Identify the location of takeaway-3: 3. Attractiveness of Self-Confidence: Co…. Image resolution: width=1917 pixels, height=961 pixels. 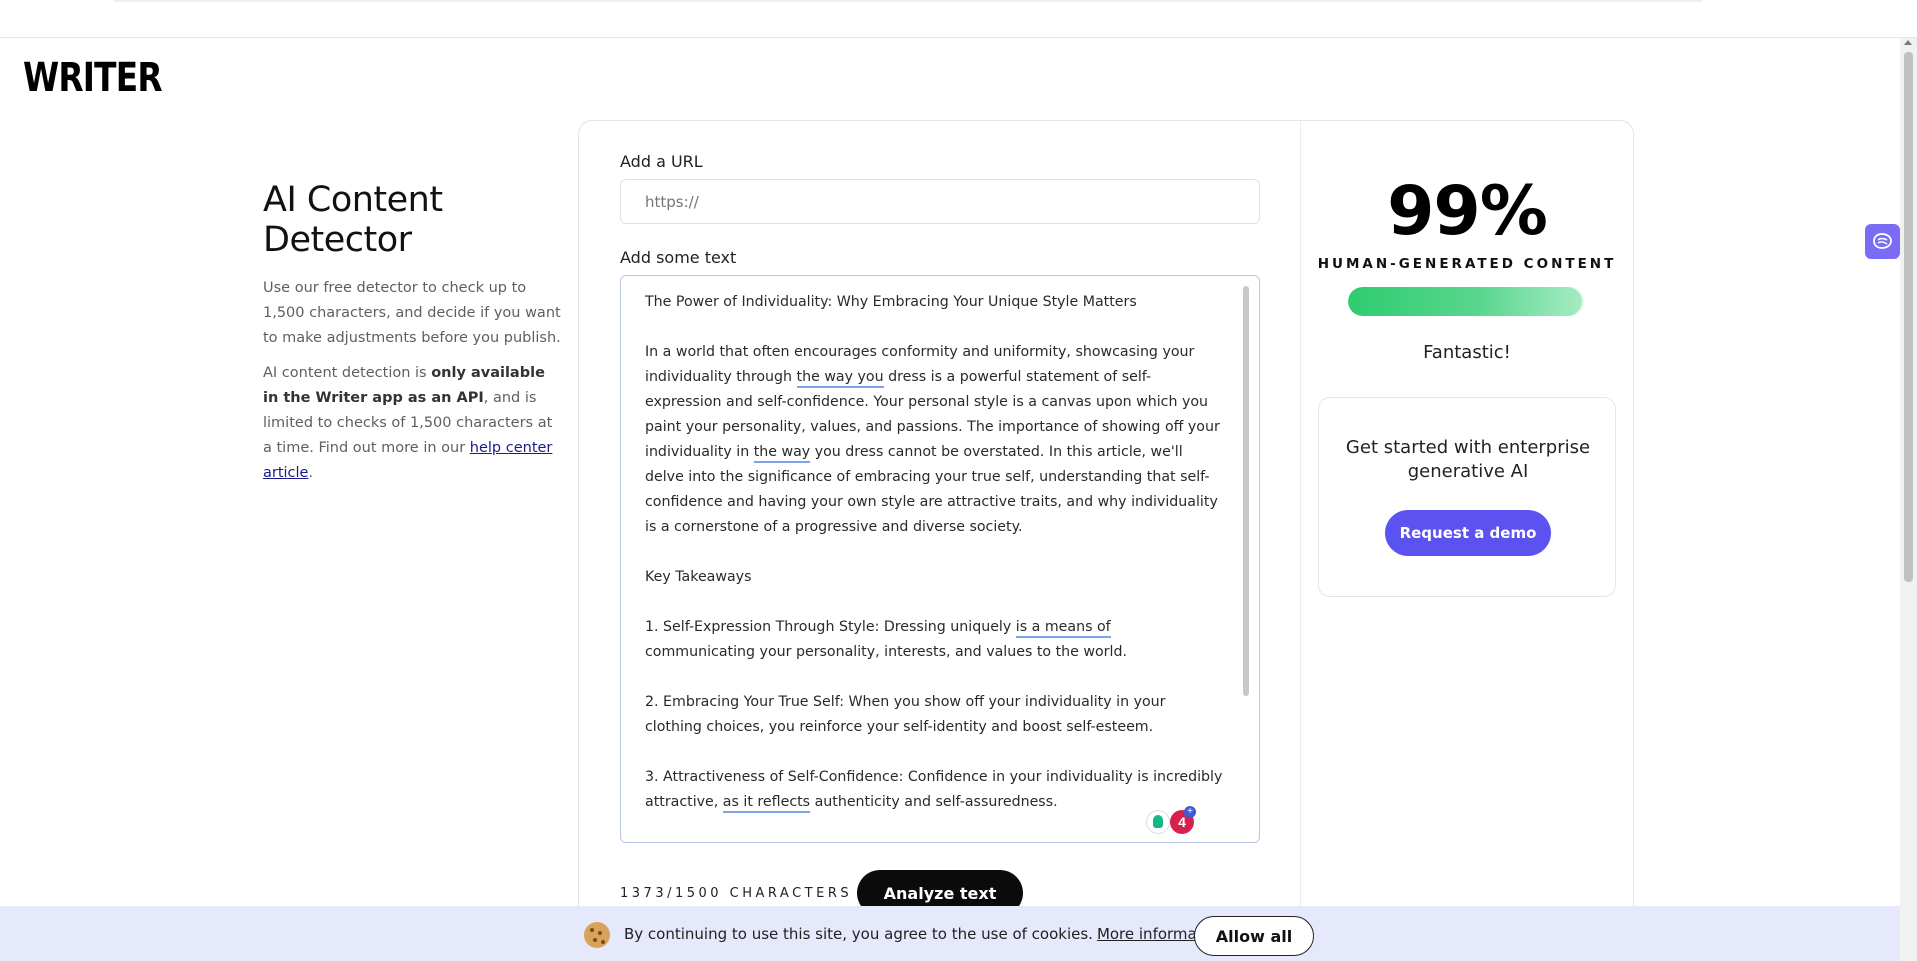
(935, 790).